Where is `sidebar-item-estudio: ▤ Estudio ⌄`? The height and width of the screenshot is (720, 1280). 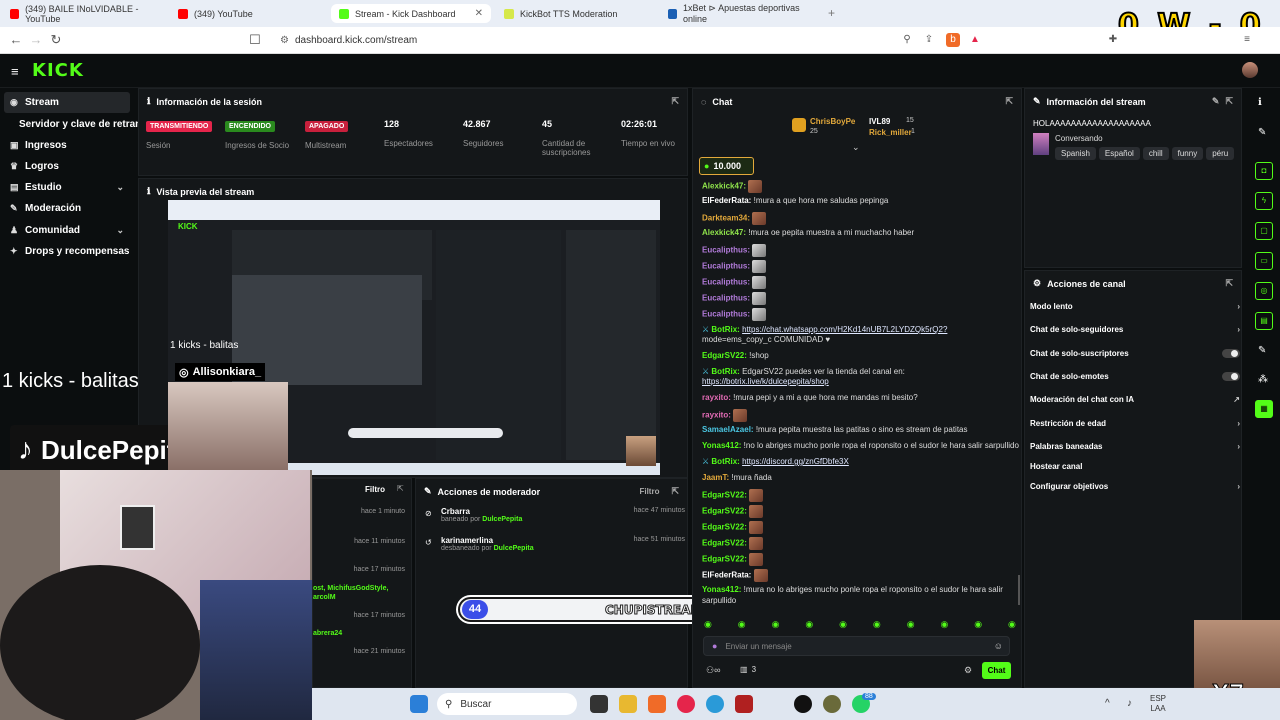
sidebar-item-estudio: ▤ Estudio ⌄ is located at coordinates (67, 187).